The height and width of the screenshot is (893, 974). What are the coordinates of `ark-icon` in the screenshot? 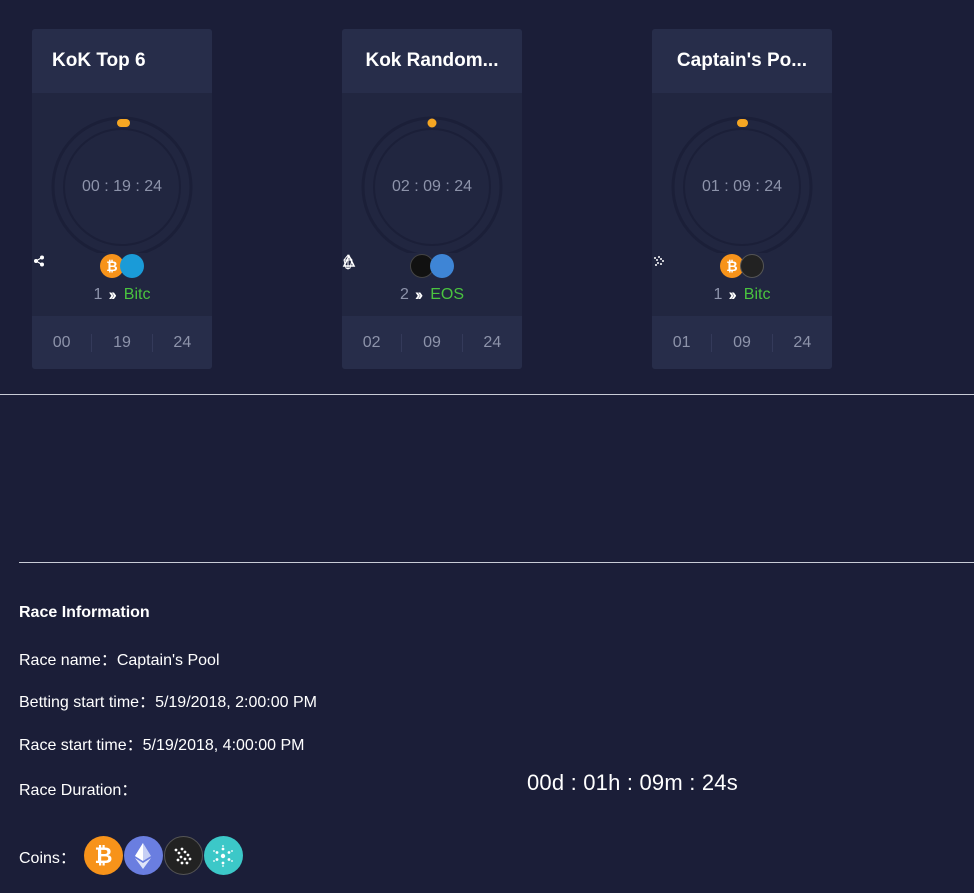 It's located at (398, 266).